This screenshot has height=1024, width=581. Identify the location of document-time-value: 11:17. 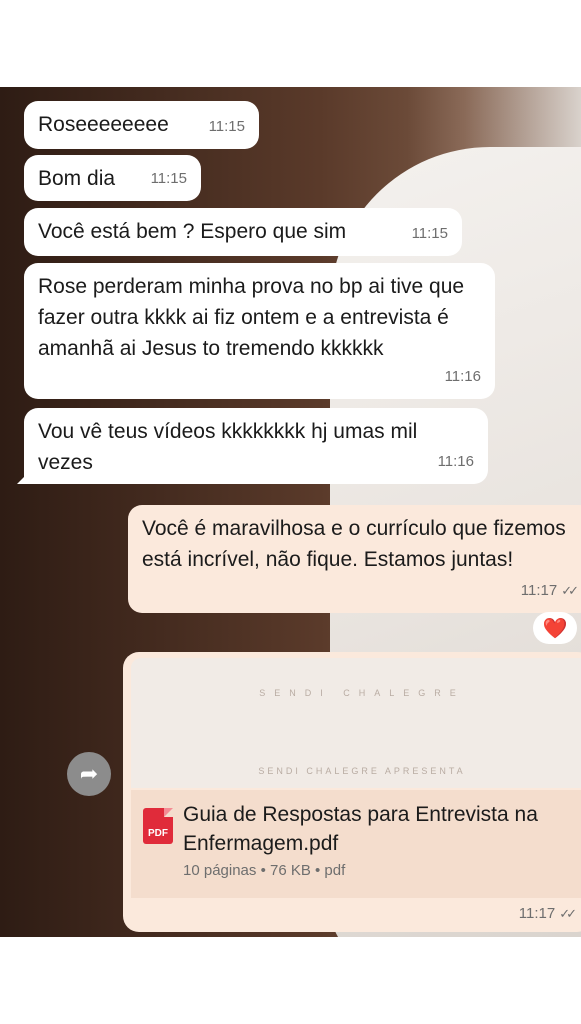
(537, 913).